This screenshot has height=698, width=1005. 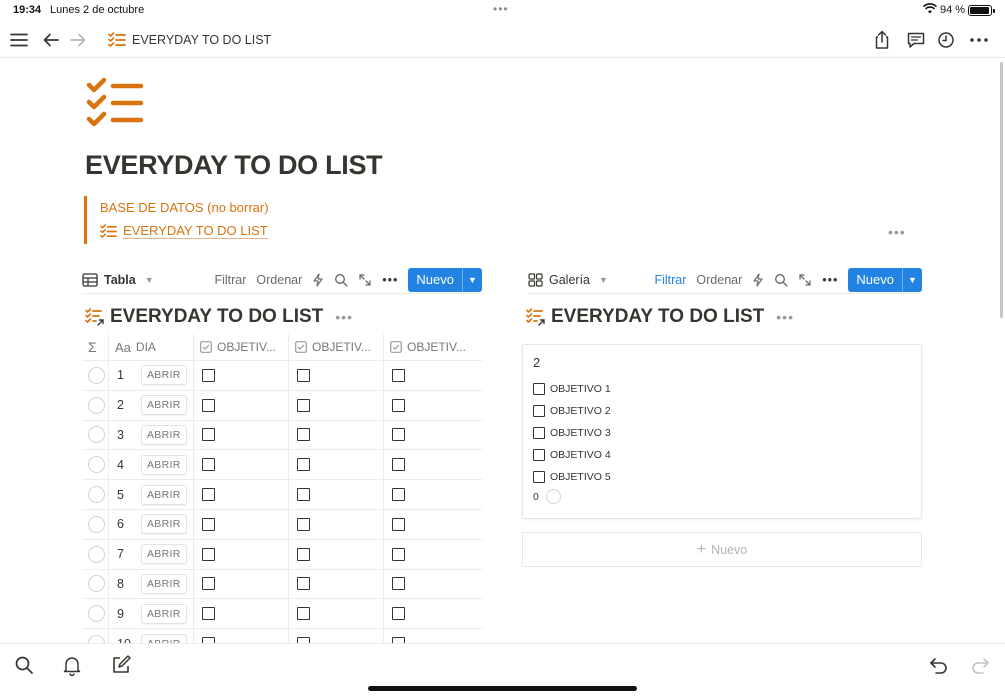 I want to click on table-row: 9 ABRIR, so click(x=282, y=614).